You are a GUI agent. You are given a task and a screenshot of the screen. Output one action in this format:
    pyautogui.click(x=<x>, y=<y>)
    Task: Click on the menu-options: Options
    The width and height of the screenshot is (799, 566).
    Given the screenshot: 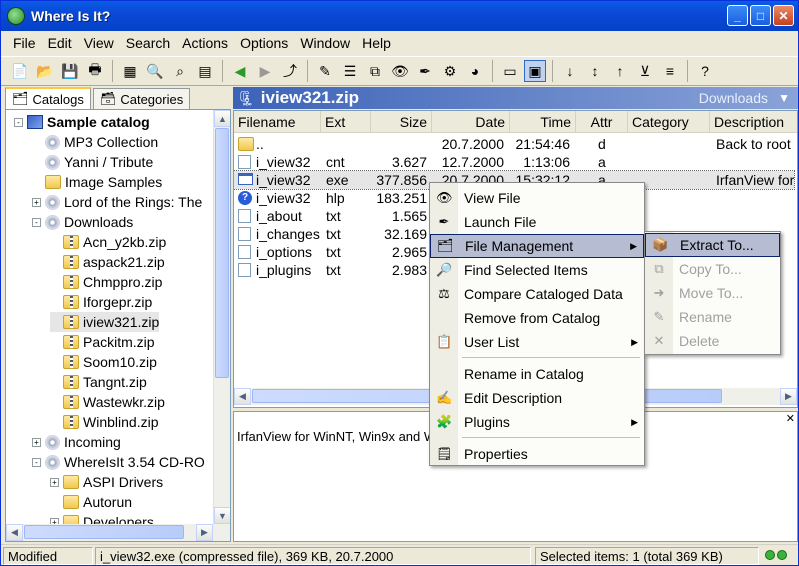 What is the action you would take?
    pyautogui.click(x=264, y=43)
    